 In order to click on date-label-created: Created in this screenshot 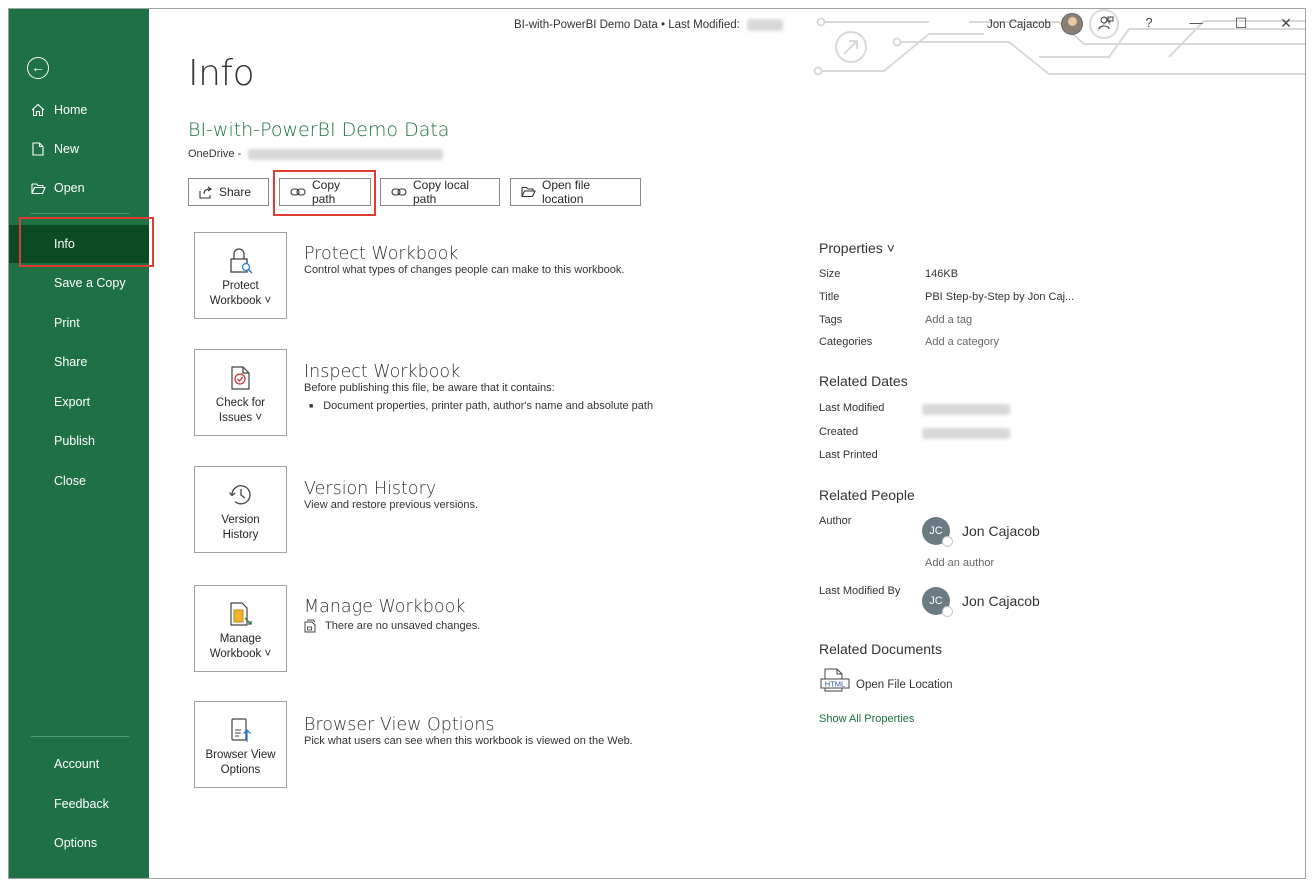, I will do `click(839, 432)`.